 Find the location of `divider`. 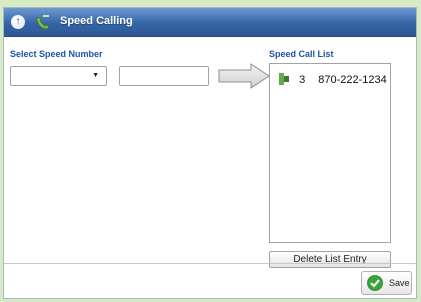

divider is located at coordinates (210, 263).